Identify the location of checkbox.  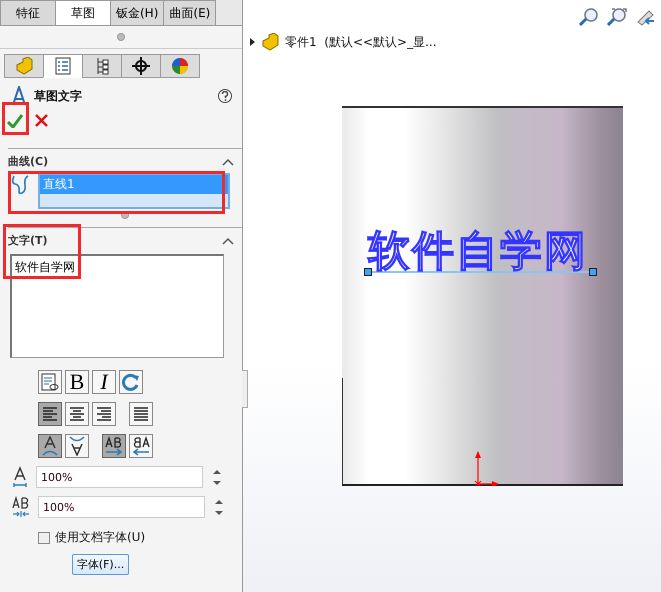
(44, 538).